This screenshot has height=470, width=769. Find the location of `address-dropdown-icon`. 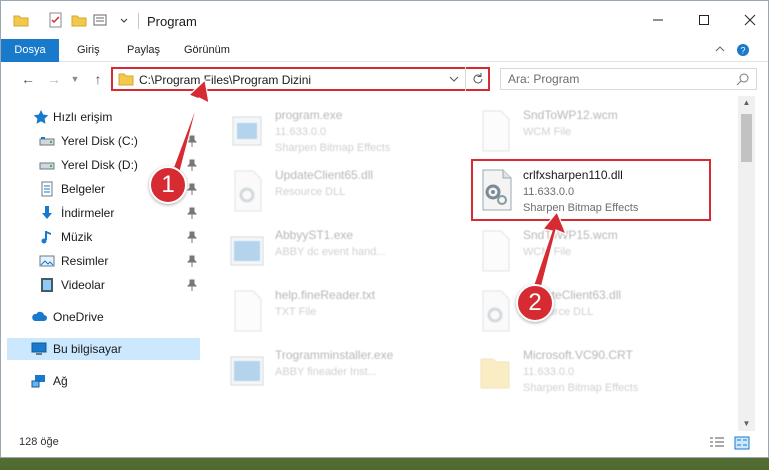

address-dropdown-icon is located at coordinates (454, 79).